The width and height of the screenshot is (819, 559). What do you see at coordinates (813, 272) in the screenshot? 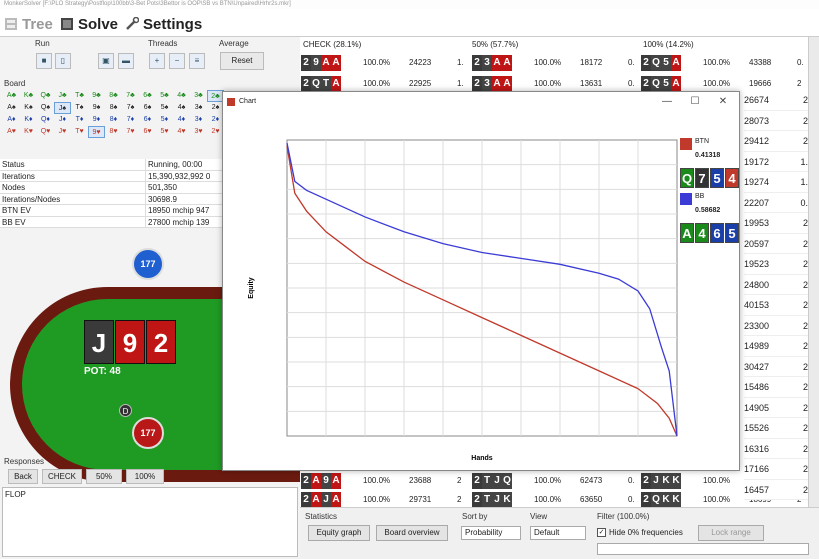
I see `vertical-scrollbar` at bounding box center [813, 272].